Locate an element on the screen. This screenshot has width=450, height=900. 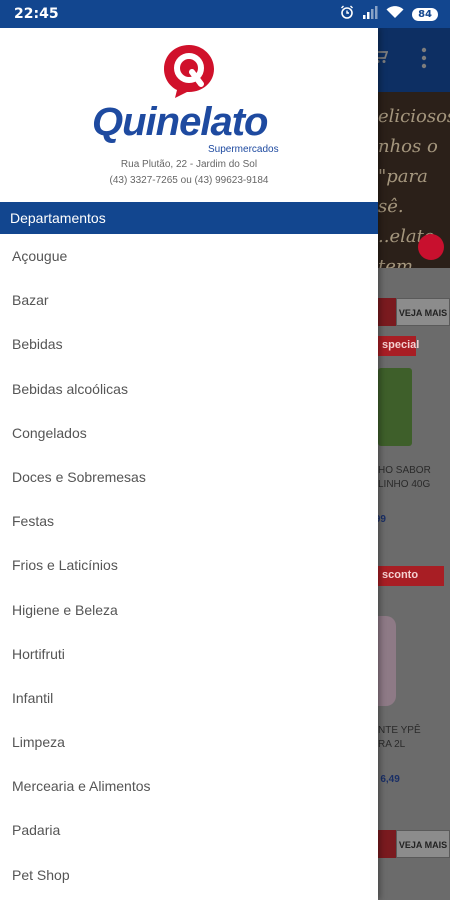
discount-tag: sconto is located at coordinates (411, 576).